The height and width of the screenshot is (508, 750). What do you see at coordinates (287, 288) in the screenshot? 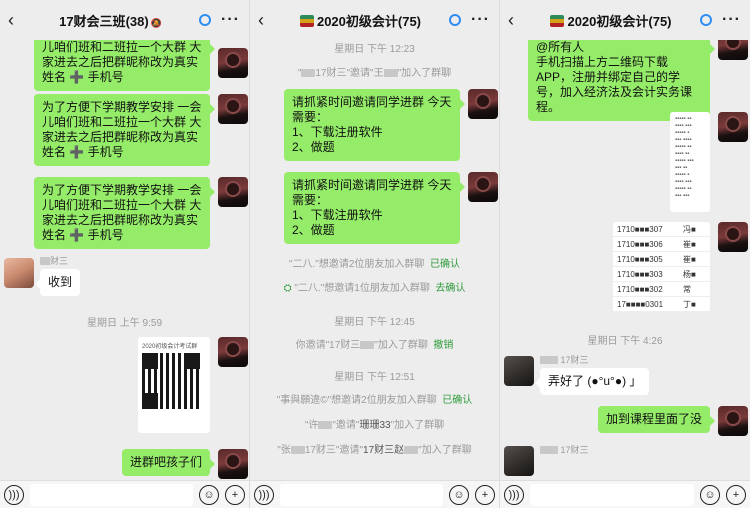
I see `invite-icon: ⛭` at bounding box center [287, 288].